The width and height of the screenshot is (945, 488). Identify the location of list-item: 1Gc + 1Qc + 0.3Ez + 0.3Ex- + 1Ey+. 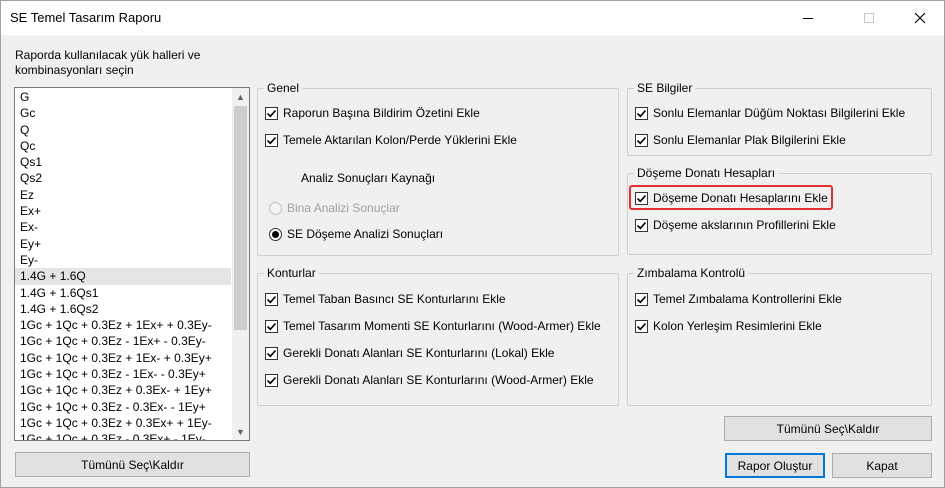
(123, 390).